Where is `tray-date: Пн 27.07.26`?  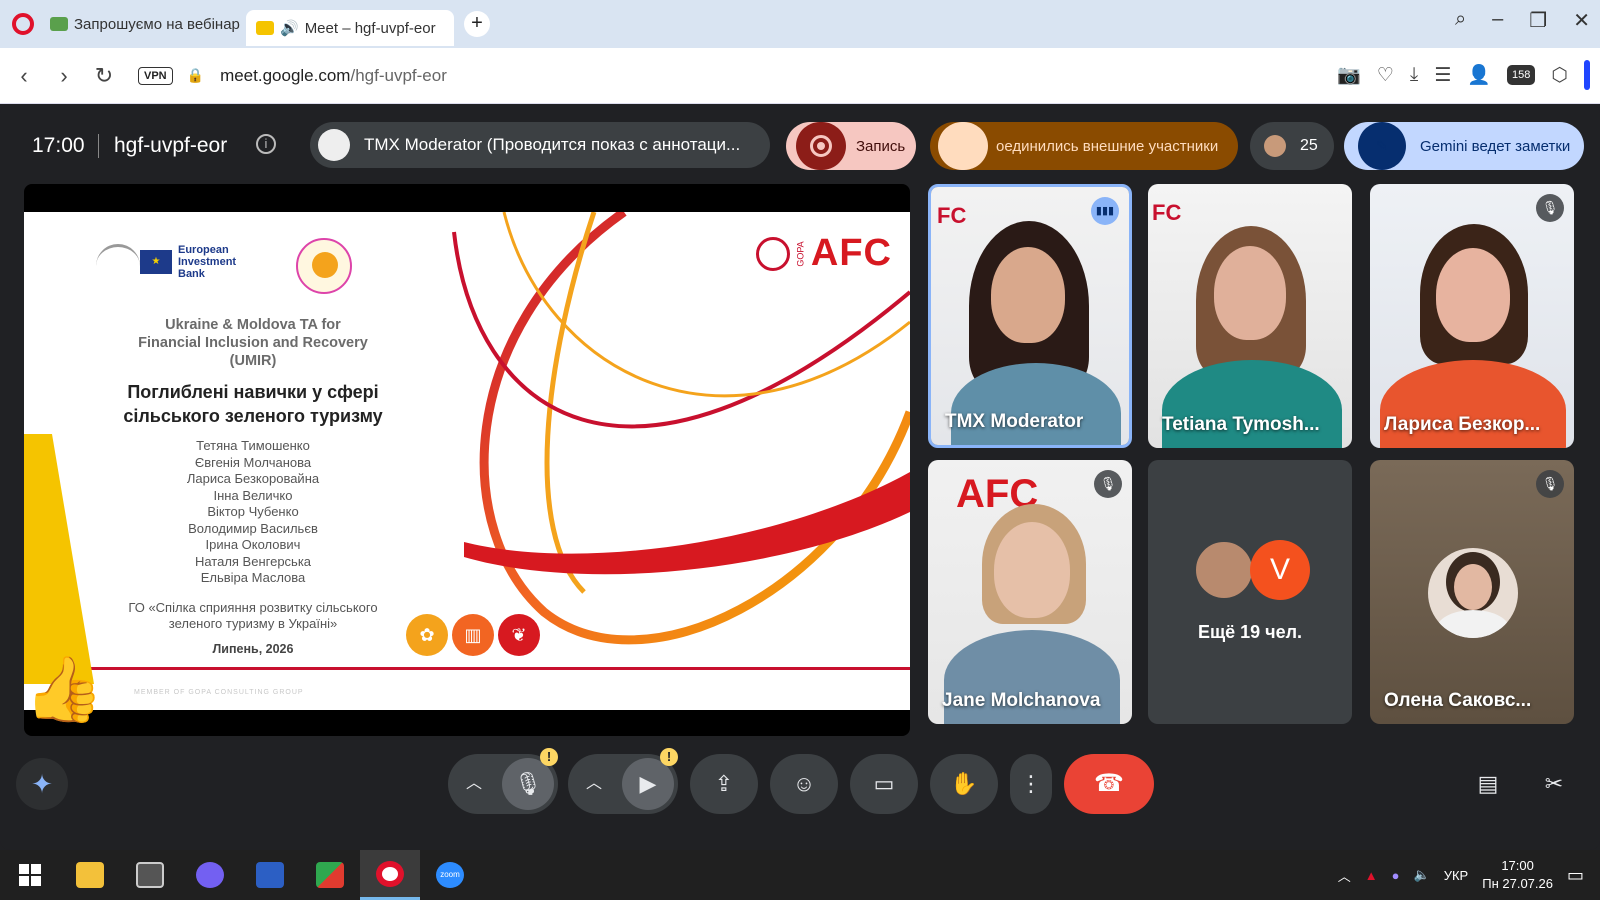 tray-date: Пн 27.07.26 is located at coordinates (1517, 883).